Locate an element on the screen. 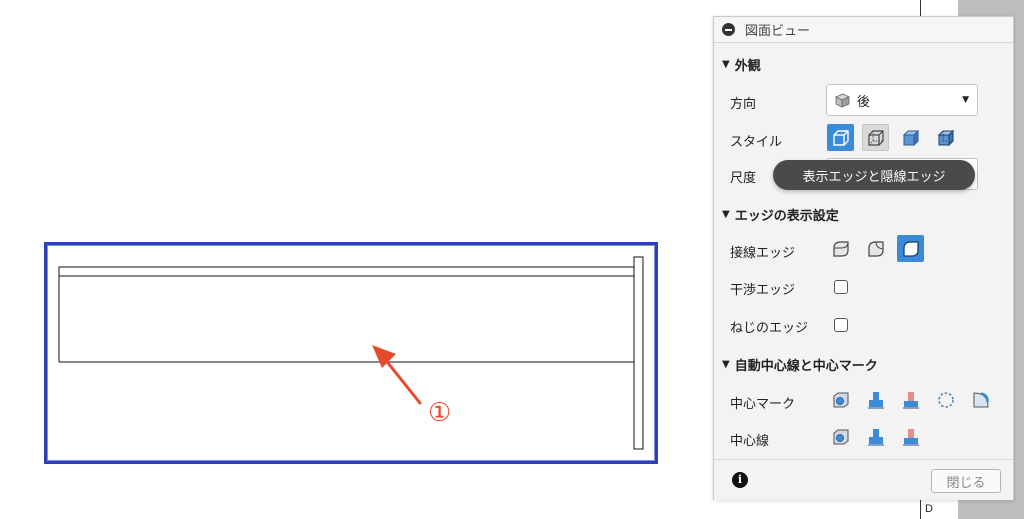 This screenshot has width=1024, height=519. info-icon: i is located at coordinates (740, 480).